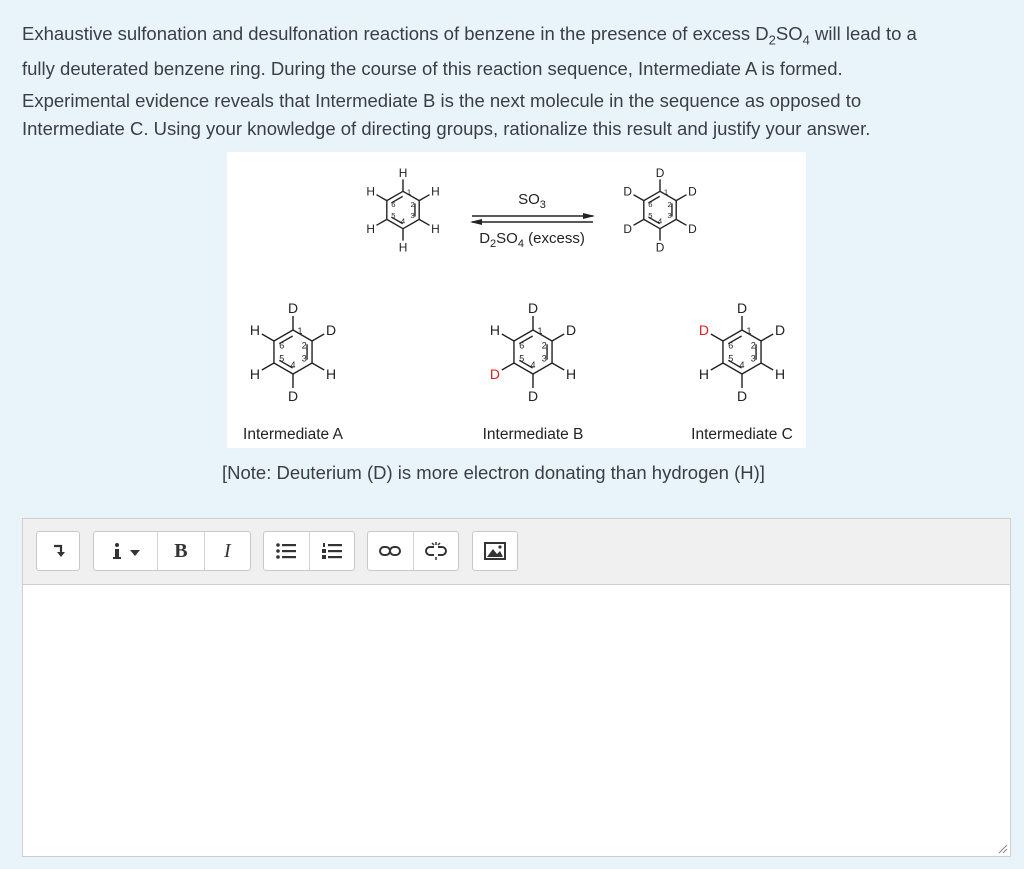 The image size is (1024, 869). What do you see at coordinates (181, 551) in the screenshot?
I see `bold-button: B` at bounding box center [181, 551].